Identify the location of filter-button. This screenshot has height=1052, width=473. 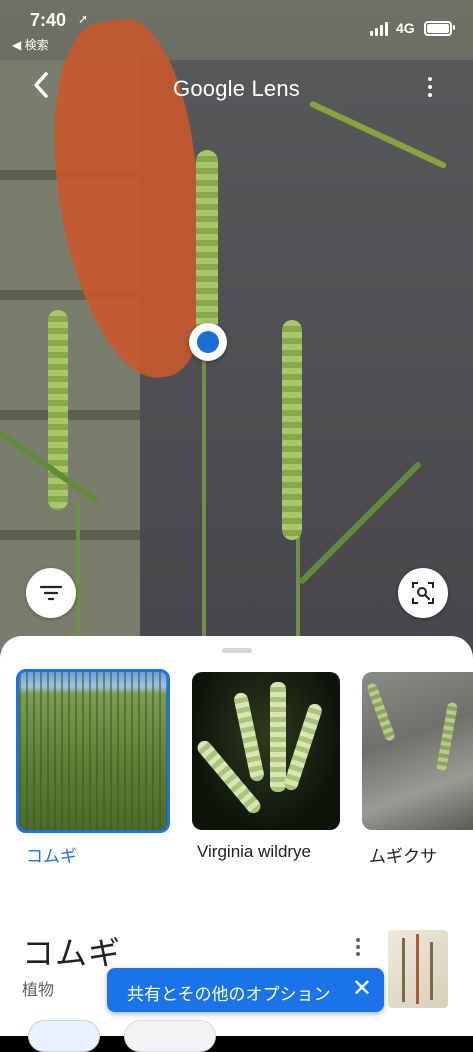
(51, 593).